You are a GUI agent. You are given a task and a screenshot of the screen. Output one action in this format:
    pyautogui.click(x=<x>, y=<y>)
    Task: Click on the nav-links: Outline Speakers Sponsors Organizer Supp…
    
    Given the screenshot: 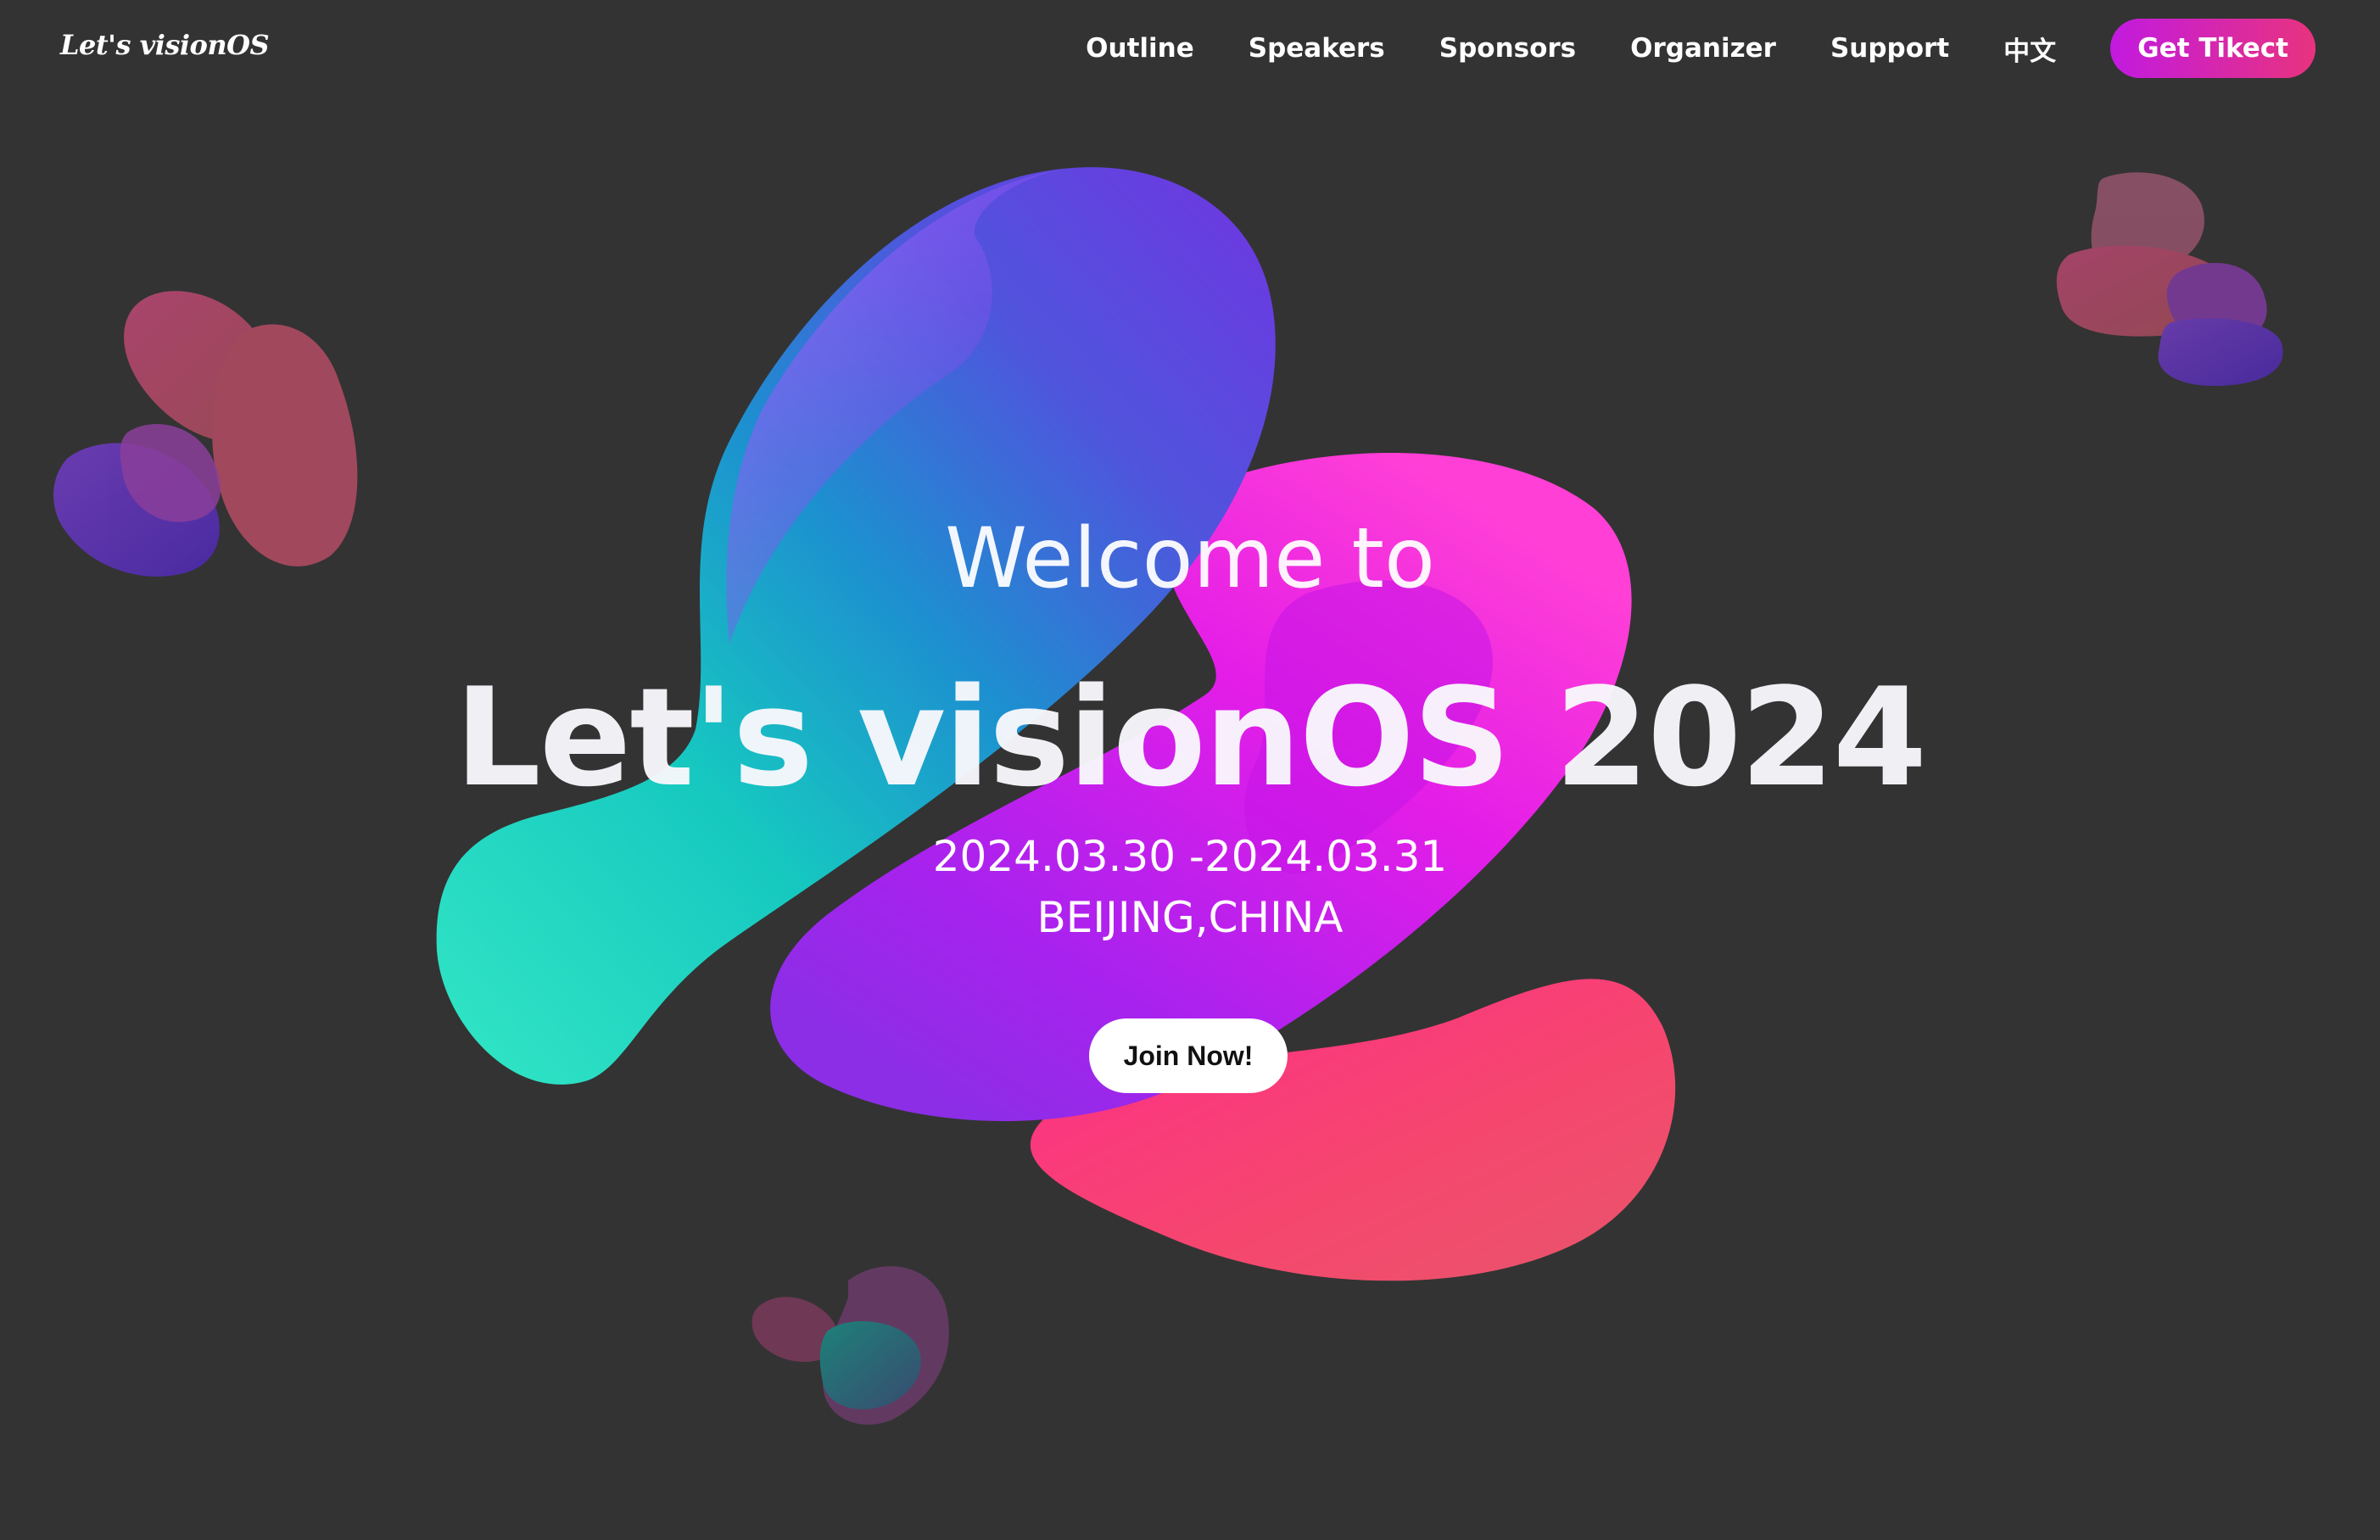 What is the action you would take?
    pyautogui.click(x=1733, y=48)
    